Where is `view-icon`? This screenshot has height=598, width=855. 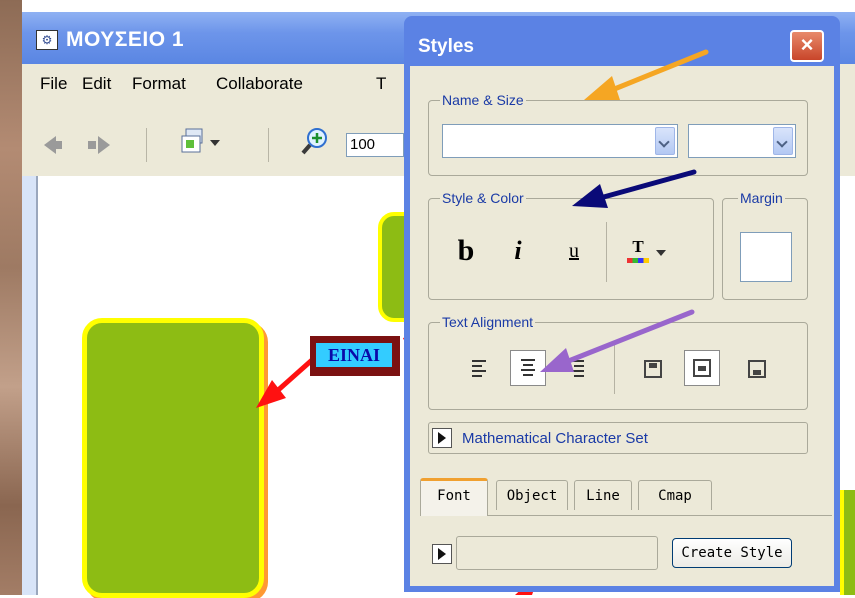
view-icon is located at coordinates (193, 142).